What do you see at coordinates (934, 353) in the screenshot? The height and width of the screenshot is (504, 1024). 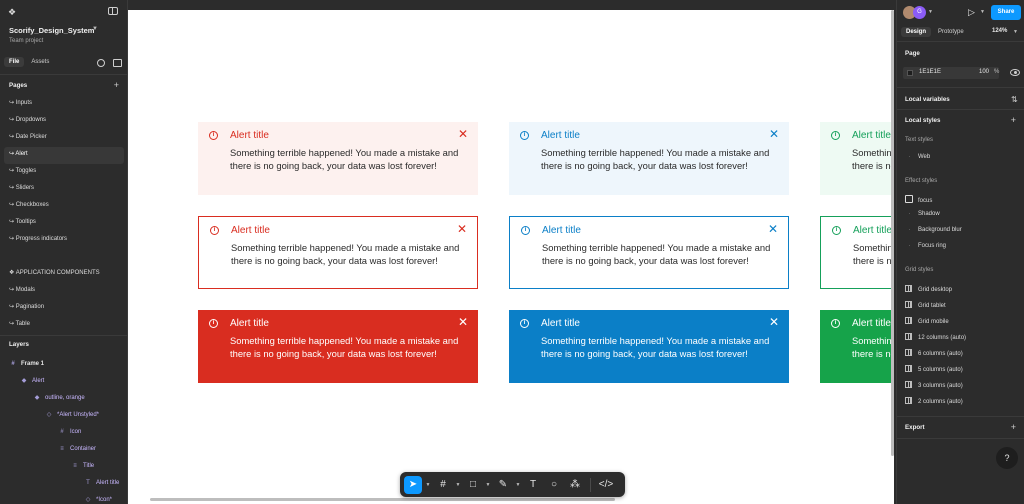 I see `grid-item-6-columns: 6 columns (auto)` at bounding box center [934, 353].